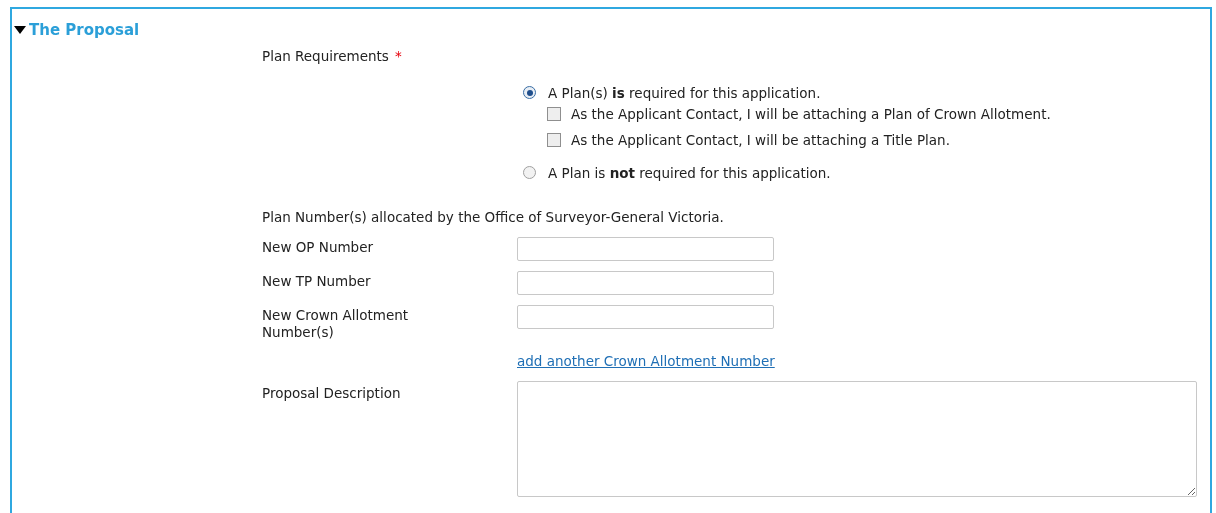  I want to click on caret-icon, so click(20, 30).